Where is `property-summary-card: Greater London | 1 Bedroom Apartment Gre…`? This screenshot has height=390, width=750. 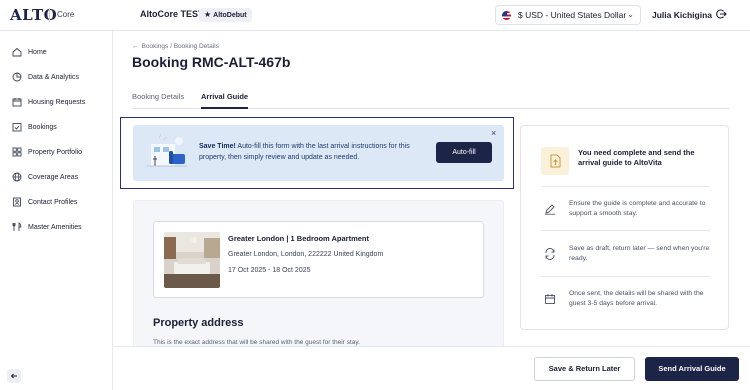 property-summary-card: Greater London | 1 Bedroom Apartment Gre… is located at coordinates (318, 259).